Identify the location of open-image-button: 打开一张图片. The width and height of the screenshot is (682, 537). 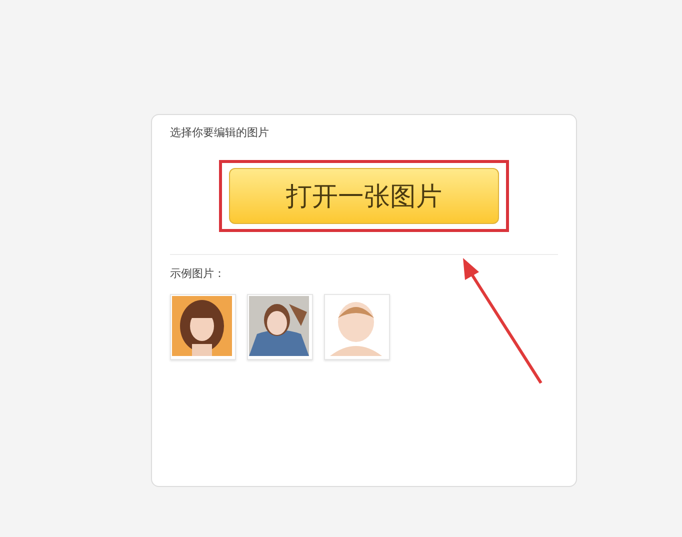
(364, 196).